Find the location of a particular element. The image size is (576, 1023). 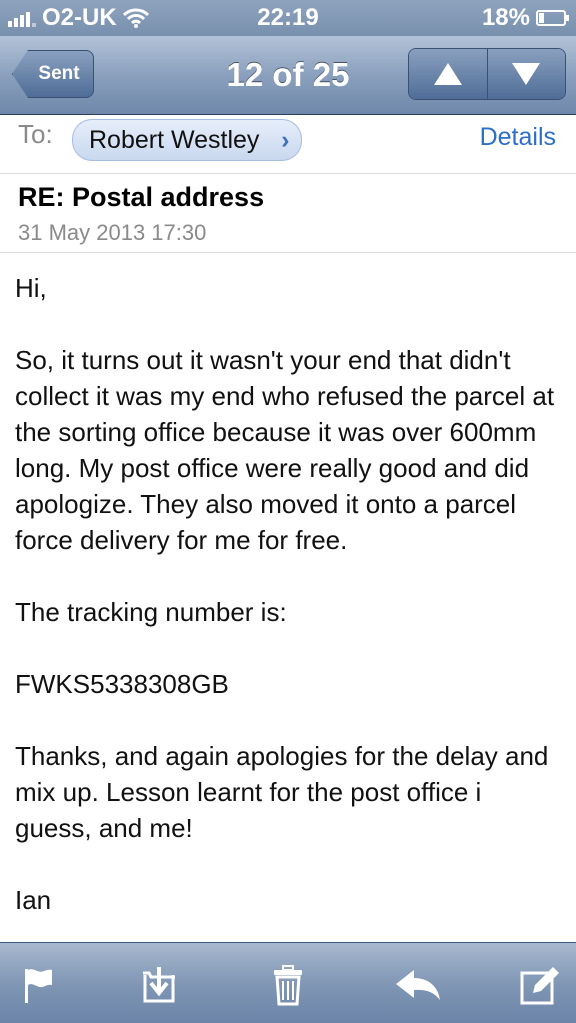

recipient-name: Robert Westley is located at coordinates (174, 140).